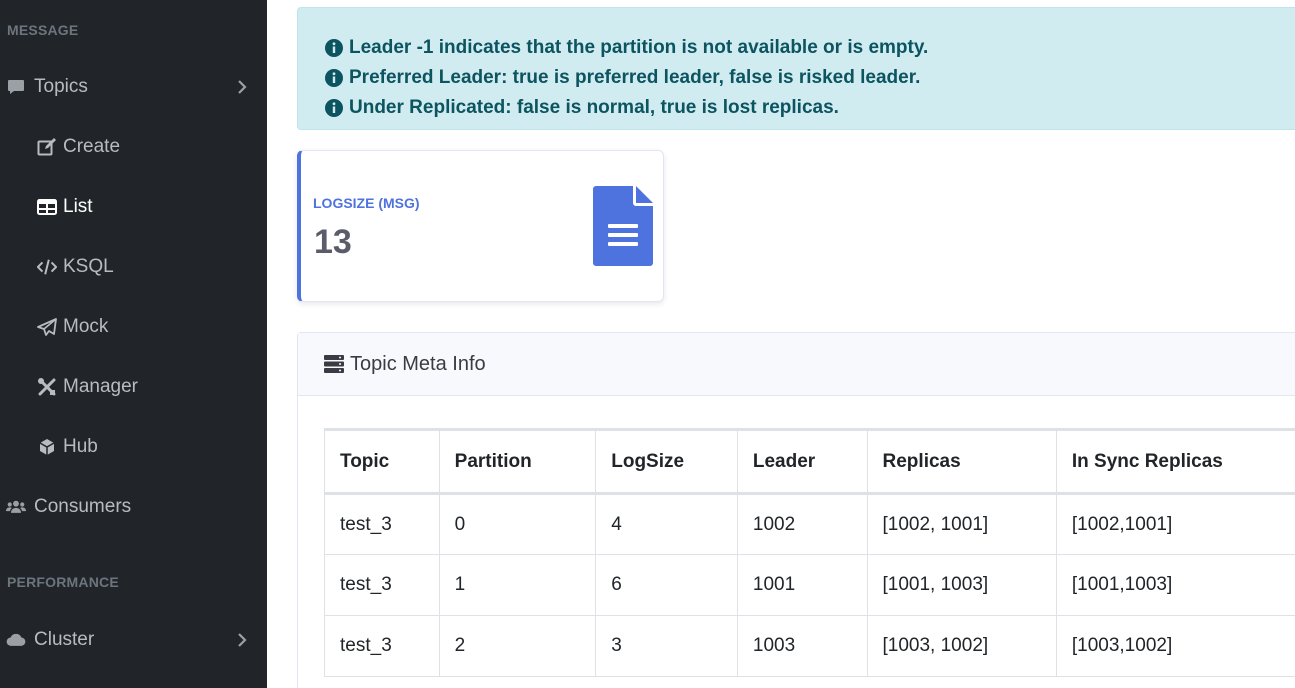  What do you see at coordinates (796, 364) in the screenshot?
I see `panel-header: Topic Meta Info` at bounding box center [796, 364].